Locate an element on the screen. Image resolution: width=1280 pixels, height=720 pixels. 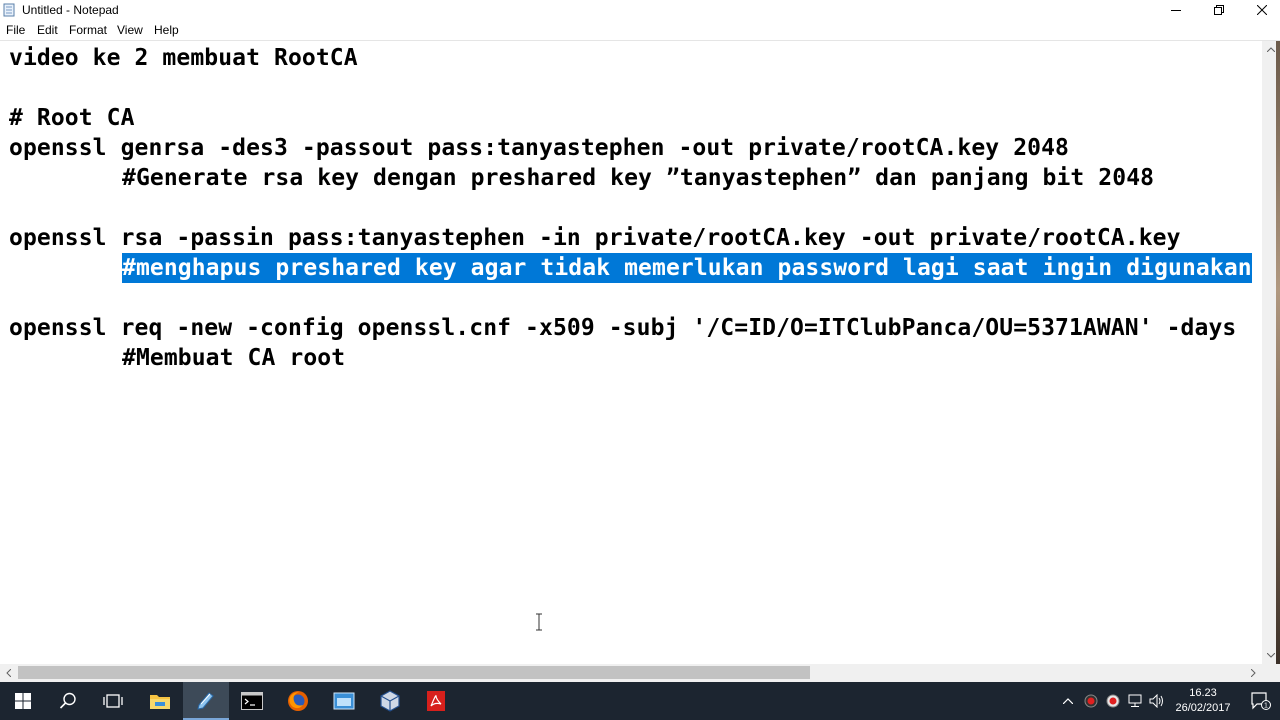
taskbar-virtualbox is located at coordinates (390, 701).